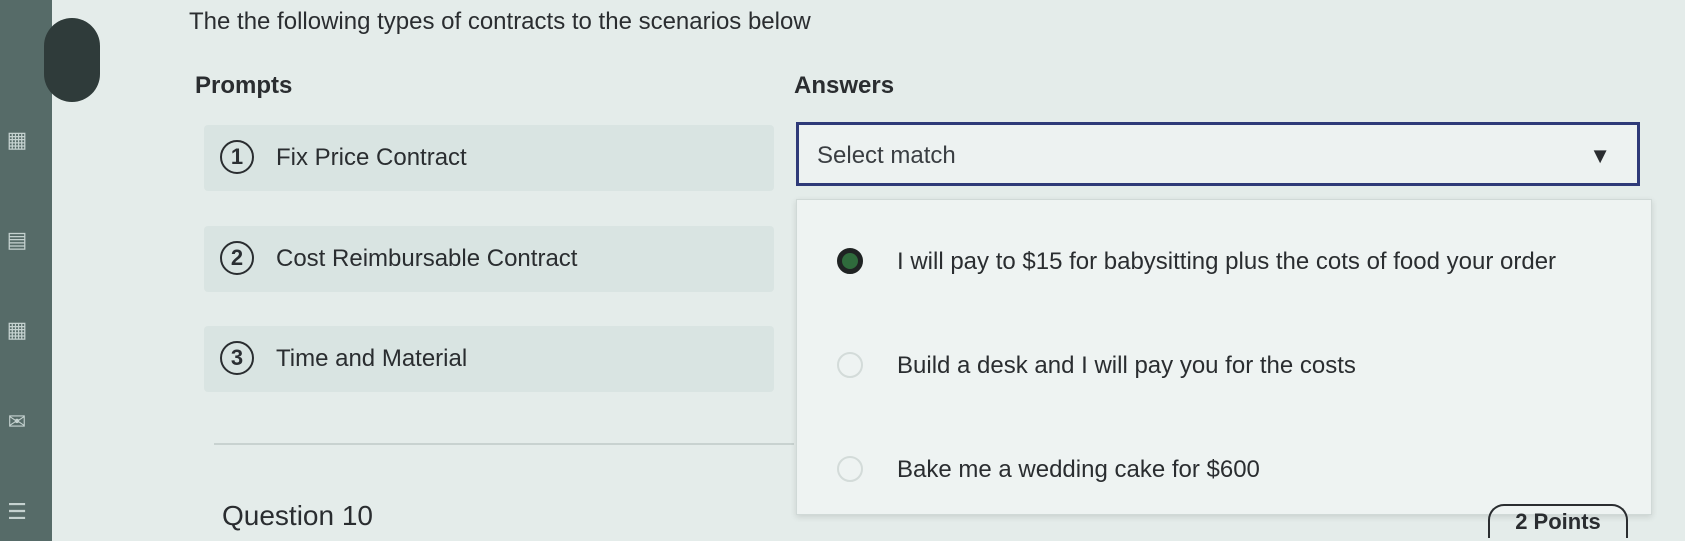 This screenshot has width=1685, height=541. What do you see at coordinates (850, 261) in the screenshot?
I see `radio-button-selected` at bounding box center [850, 261].